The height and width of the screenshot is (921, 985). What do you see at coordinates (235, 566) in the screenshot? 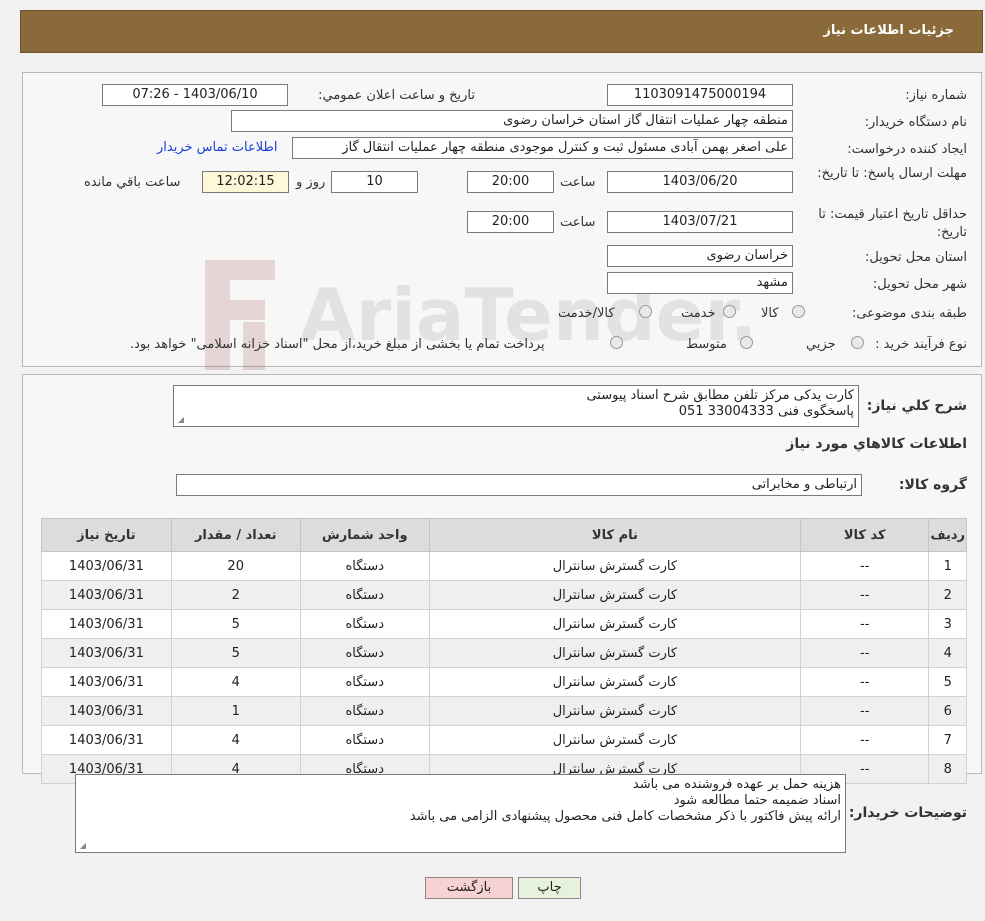
I see `quantity-cell: 20` at bounding box center [235, 566].